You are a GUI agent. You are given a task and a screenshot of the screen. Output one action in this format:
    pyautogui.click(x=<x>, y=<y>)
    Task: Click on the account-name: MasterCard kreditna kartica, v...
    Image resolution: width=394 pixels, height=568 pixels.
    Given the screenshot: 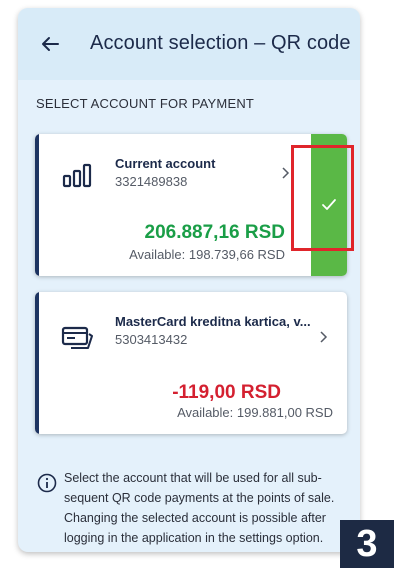 What is the action you would take?
    pyautogui.click(x=213, y=321)
    